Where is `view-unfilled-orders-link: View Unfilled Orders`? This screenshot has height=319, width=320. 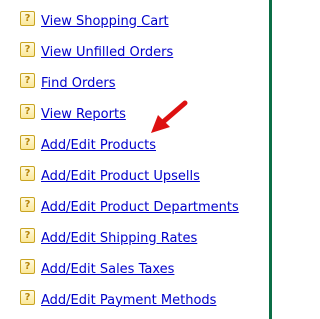 view-unfilled-orders-link: View Unfilled Orders is located at coordinates (107, 52).